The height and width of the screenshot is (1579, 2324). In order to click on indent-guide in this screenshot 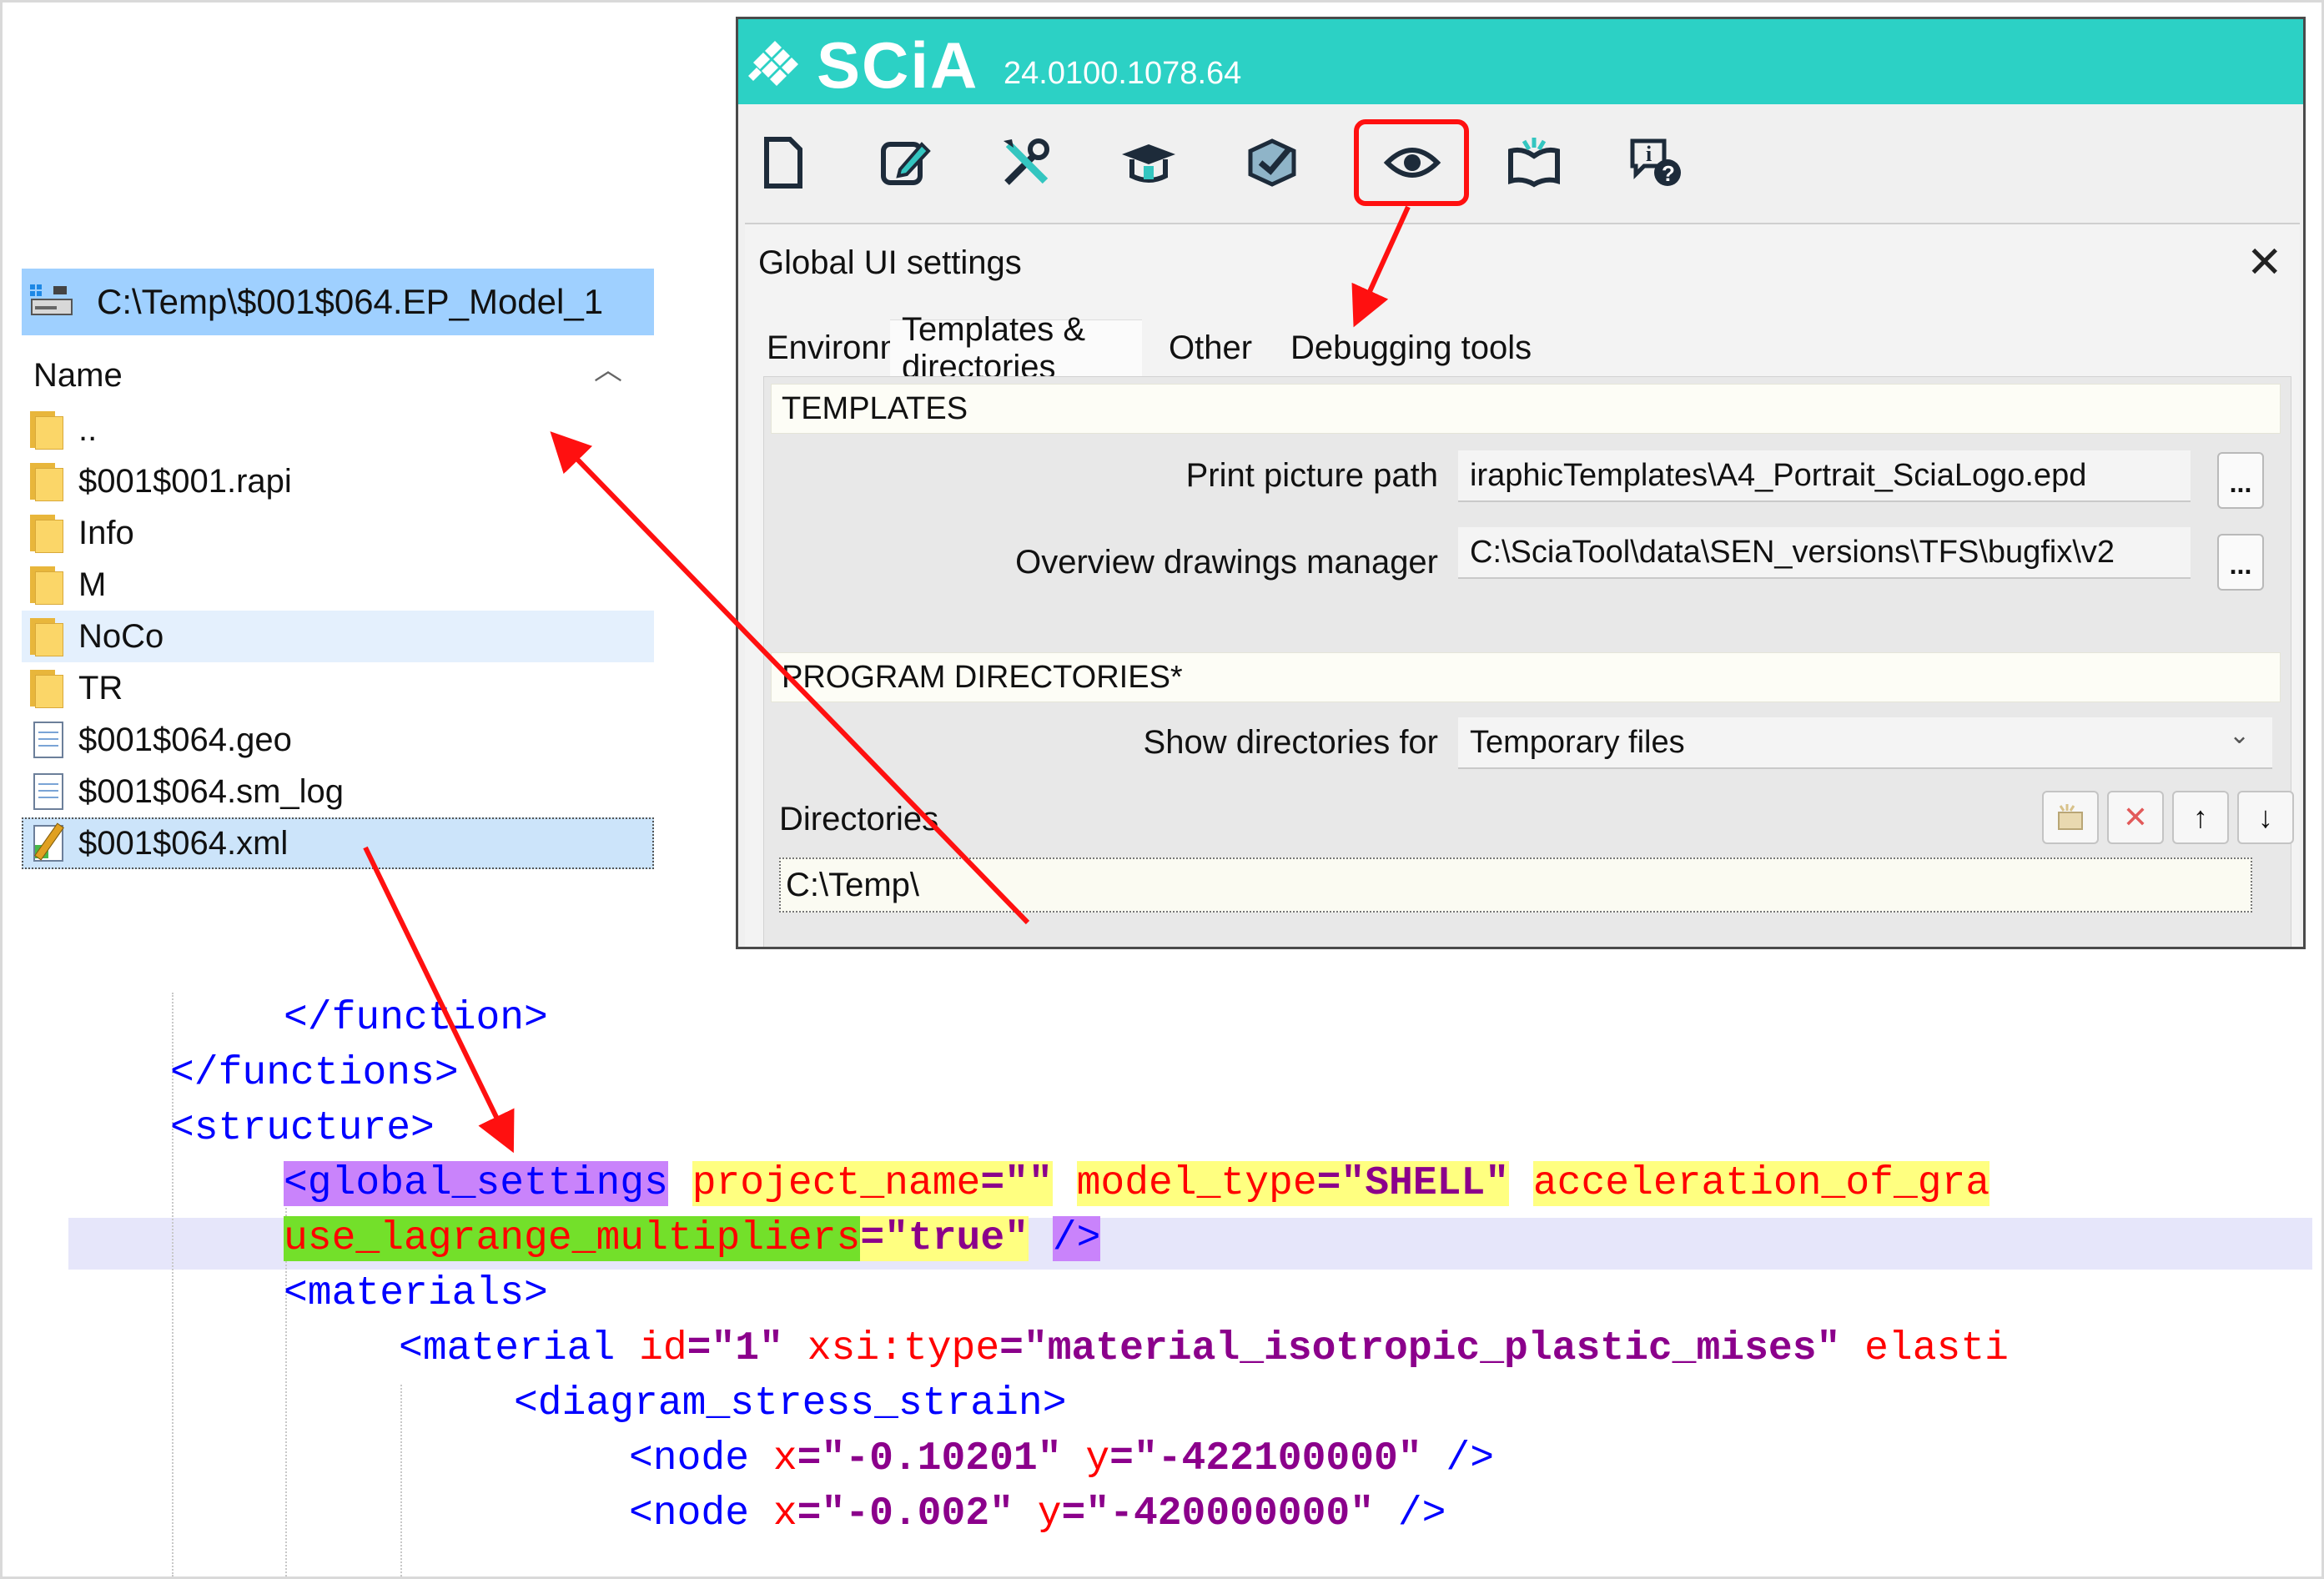, I will do `click(401, 1480)`.